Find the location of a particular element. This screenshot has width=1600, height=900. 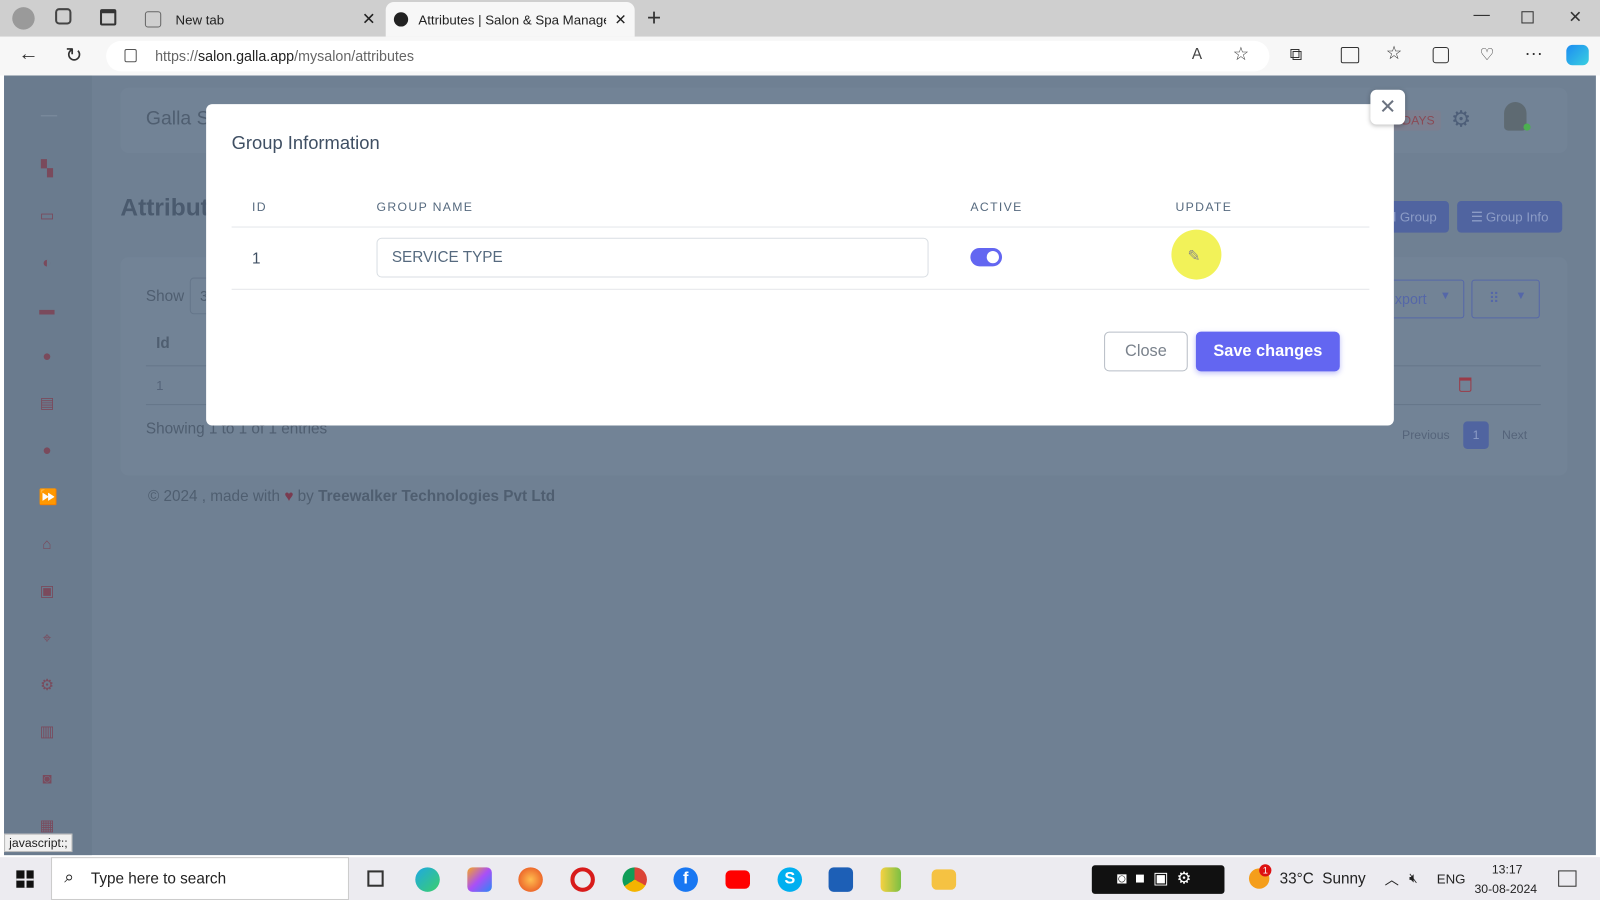

facebook-taskbar-icon: f is located at coordinates (685, 879).